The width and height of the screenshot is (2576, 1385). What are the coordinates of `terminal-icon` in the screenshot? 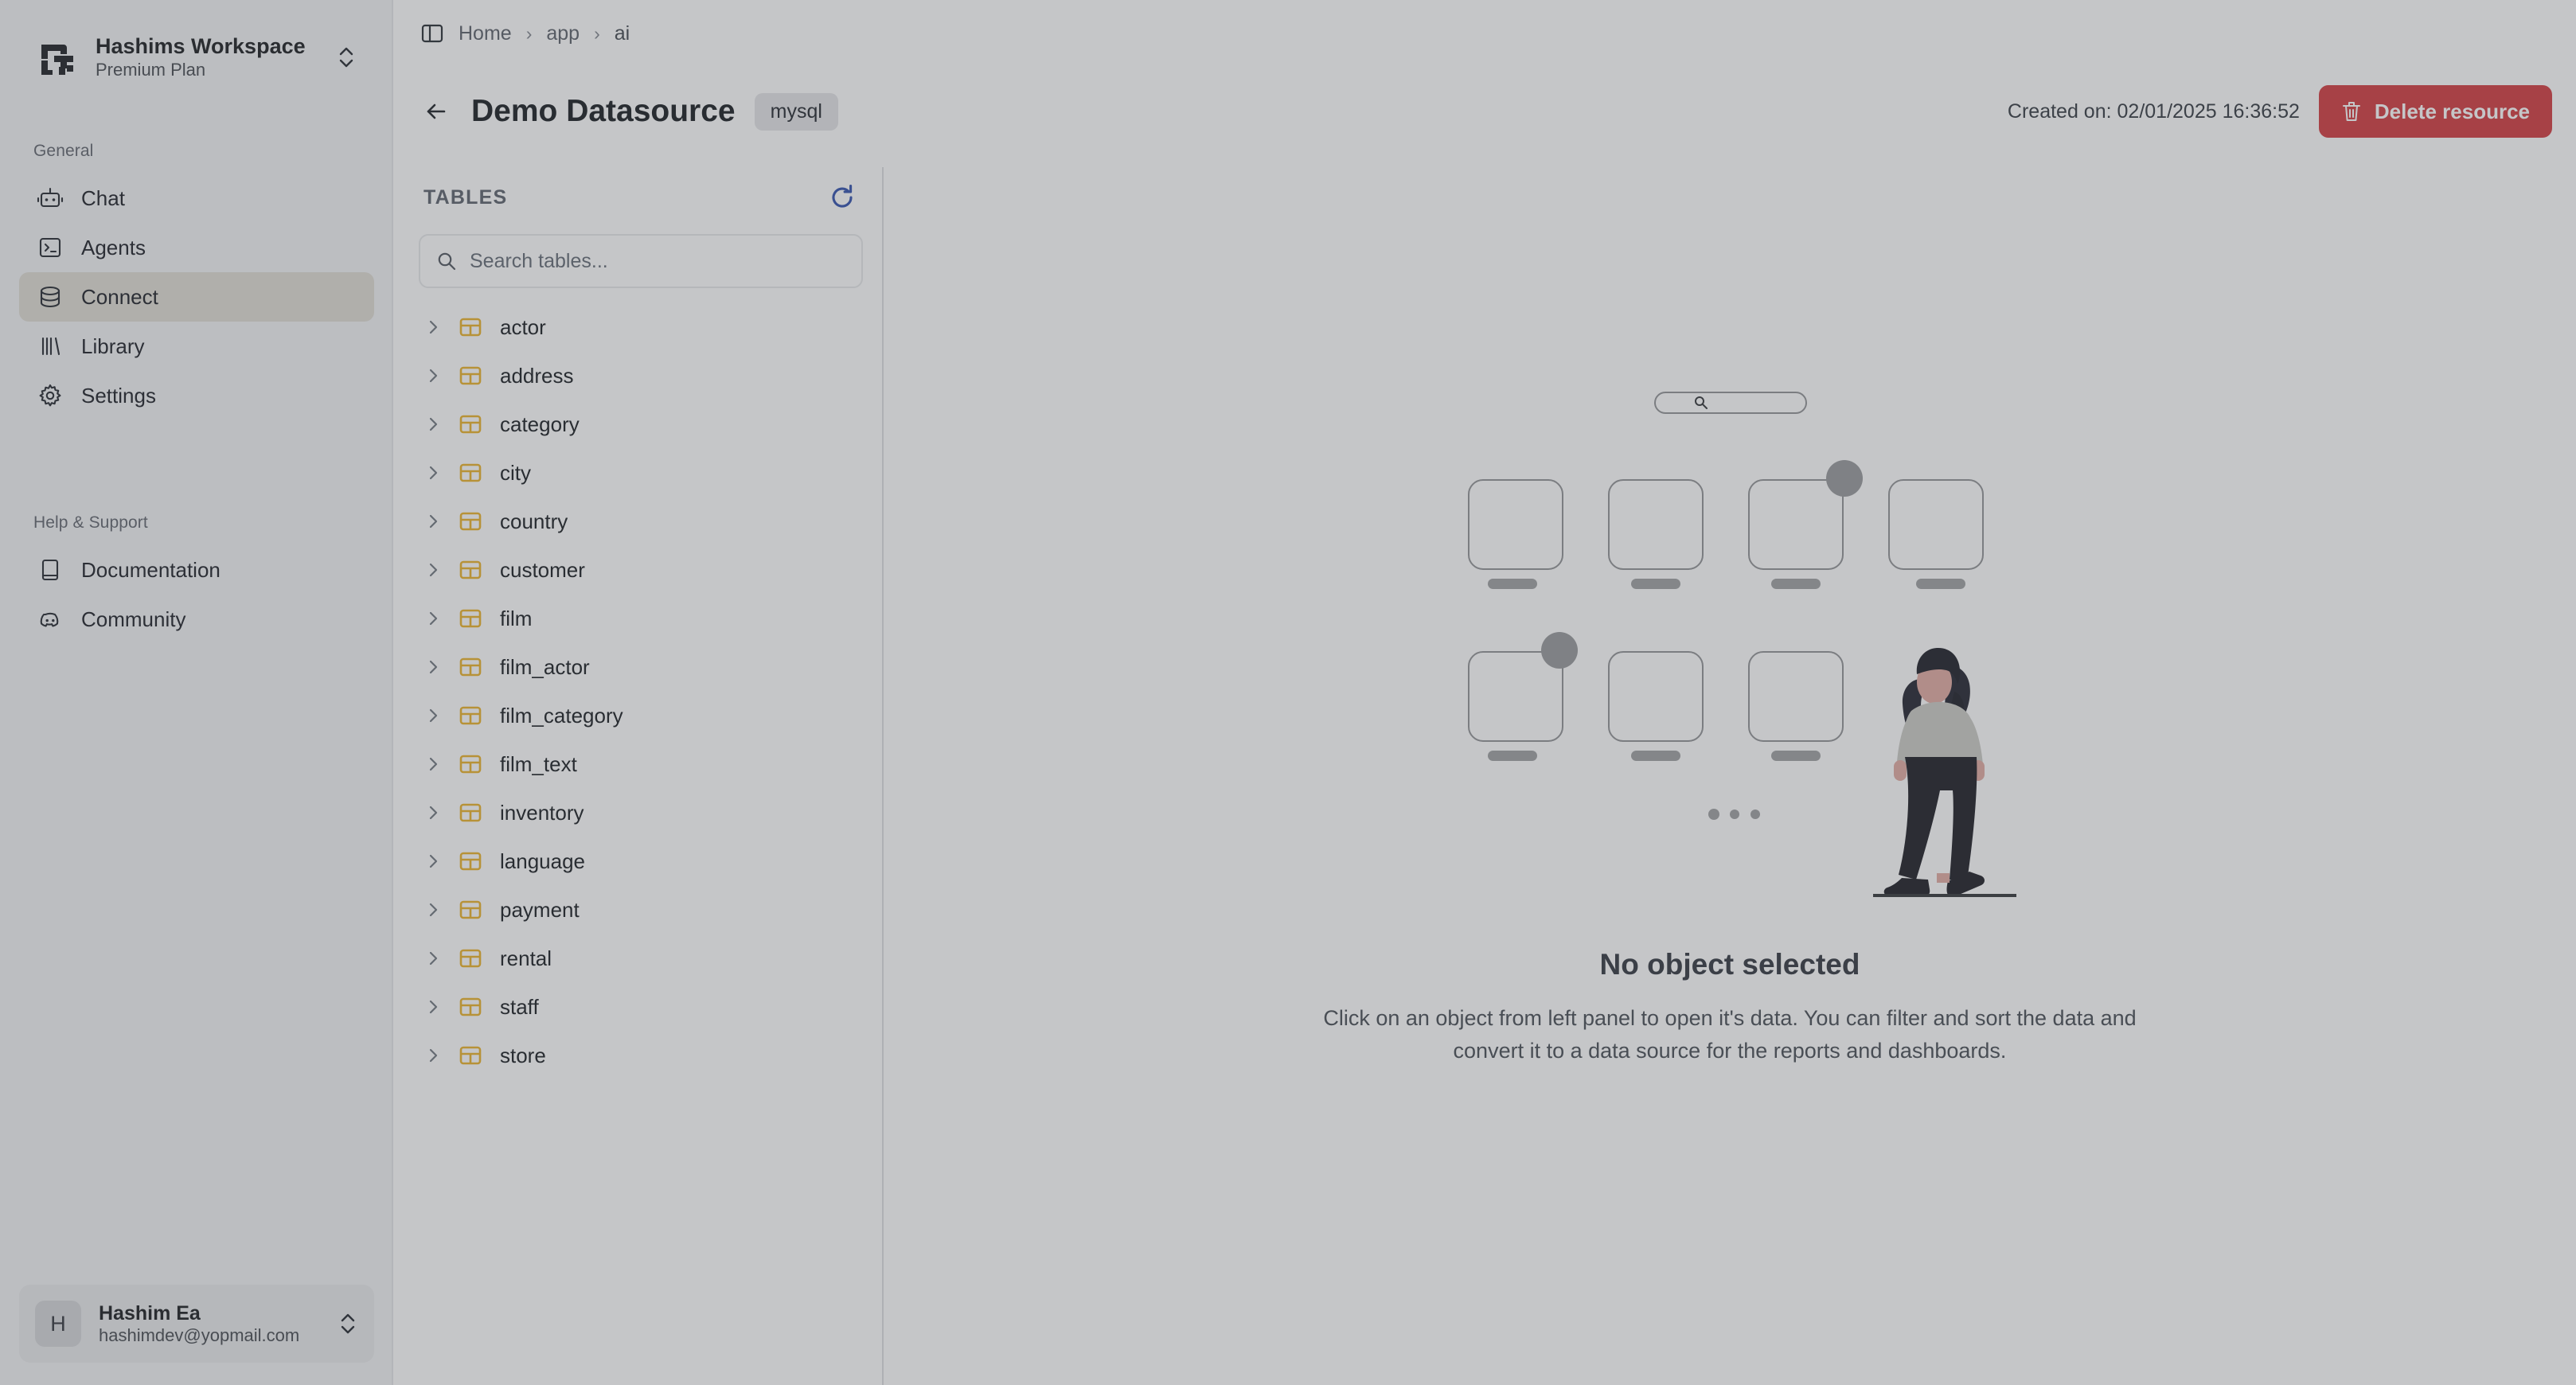 It's located at (50, 248).